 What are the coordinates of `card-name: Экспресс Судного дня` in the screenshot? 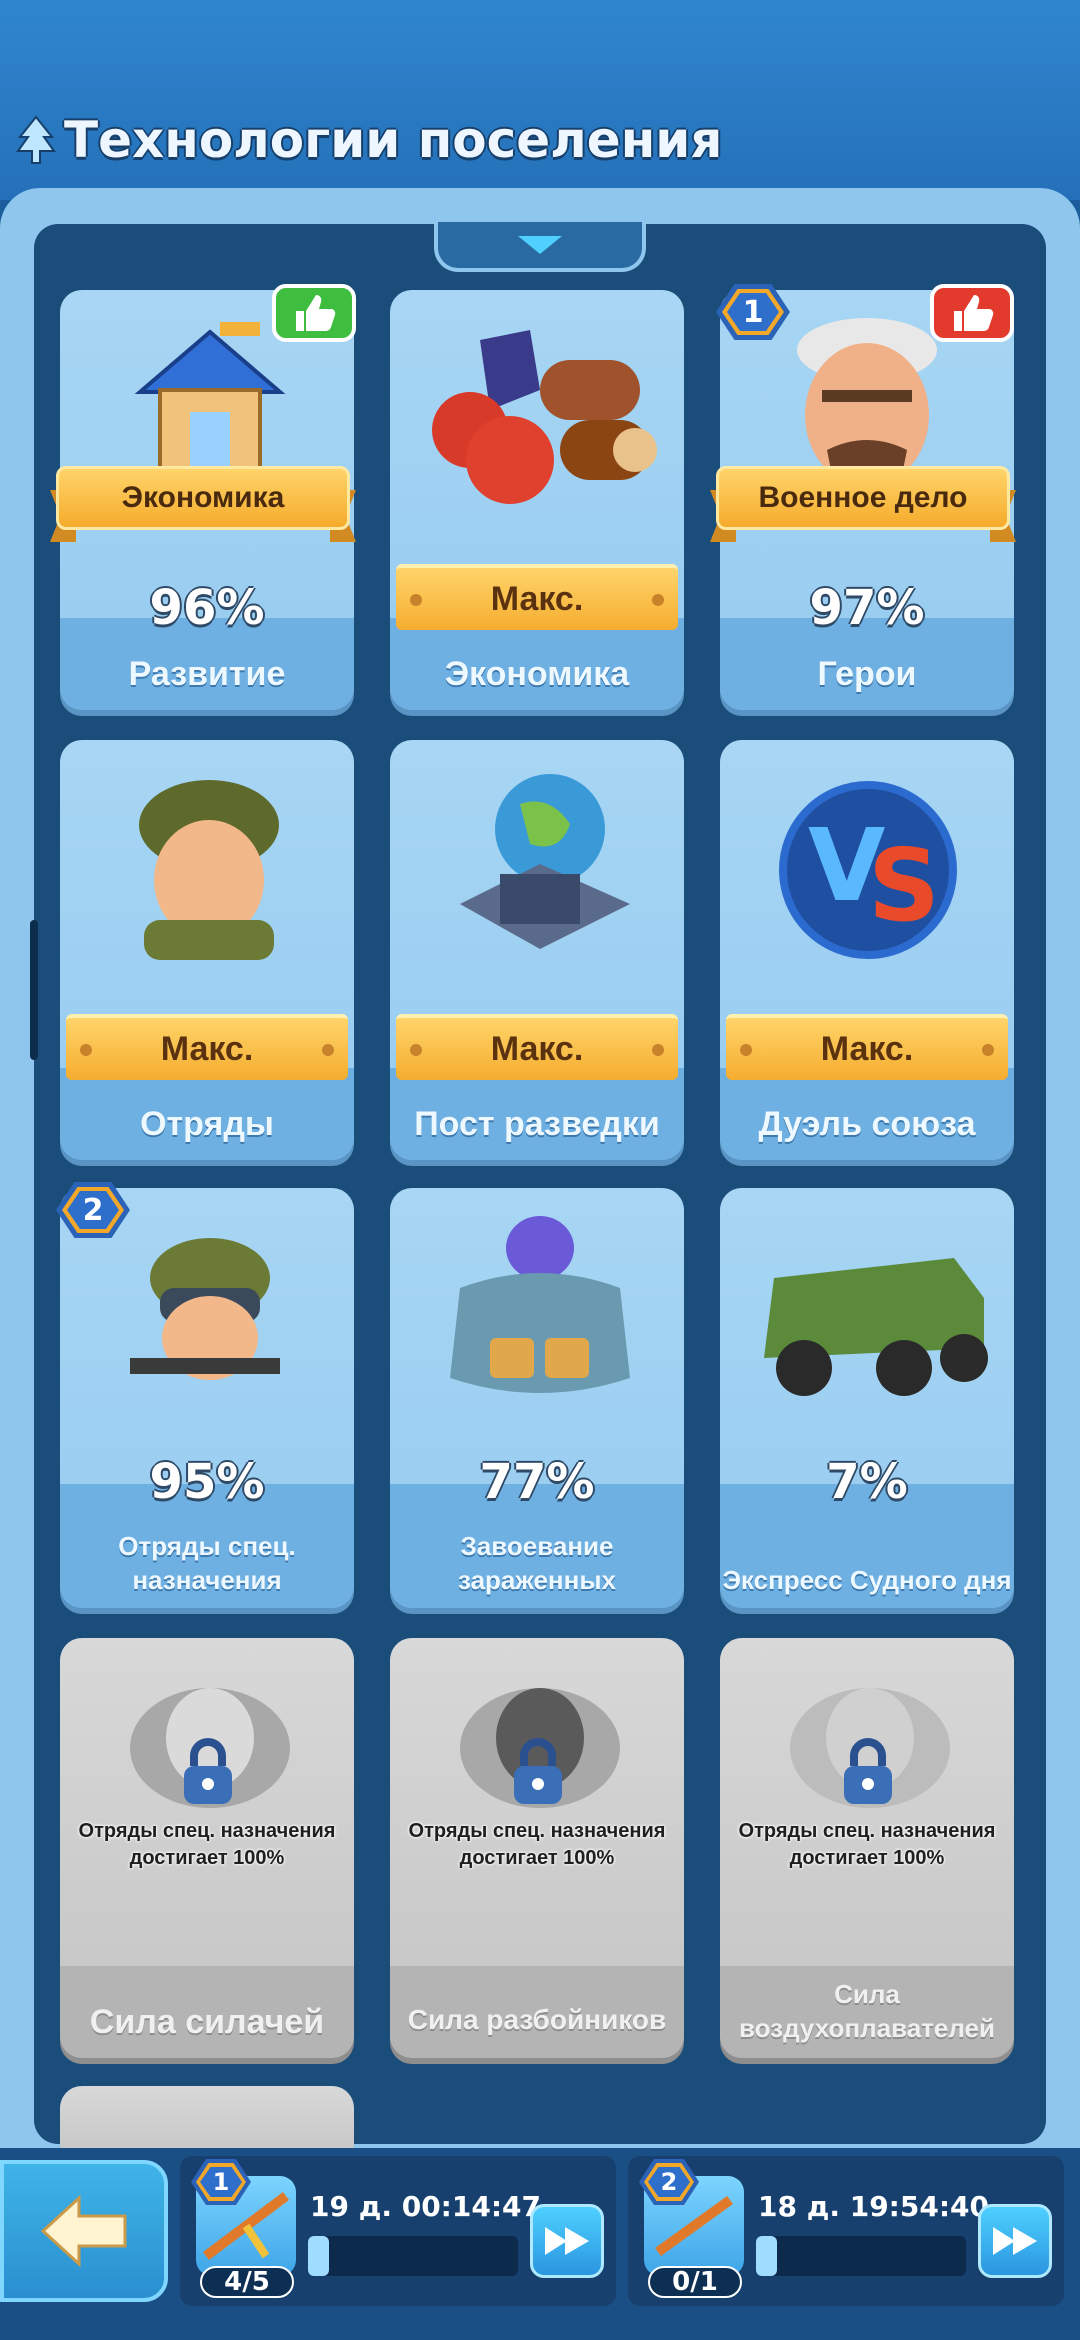 It's located at (867, 1580).